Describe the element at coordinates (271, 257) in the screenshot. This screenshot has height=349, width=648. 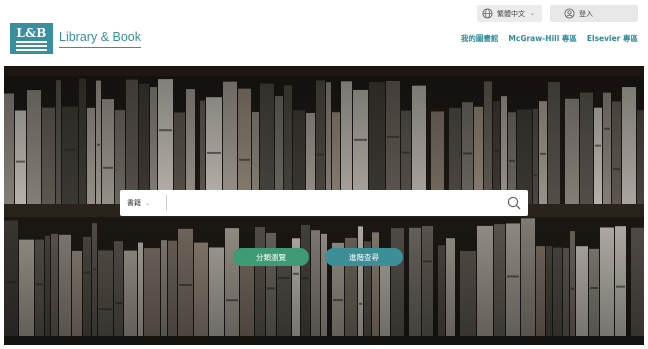
I see `browse-categories-button: 分類瀏覽` at that location.